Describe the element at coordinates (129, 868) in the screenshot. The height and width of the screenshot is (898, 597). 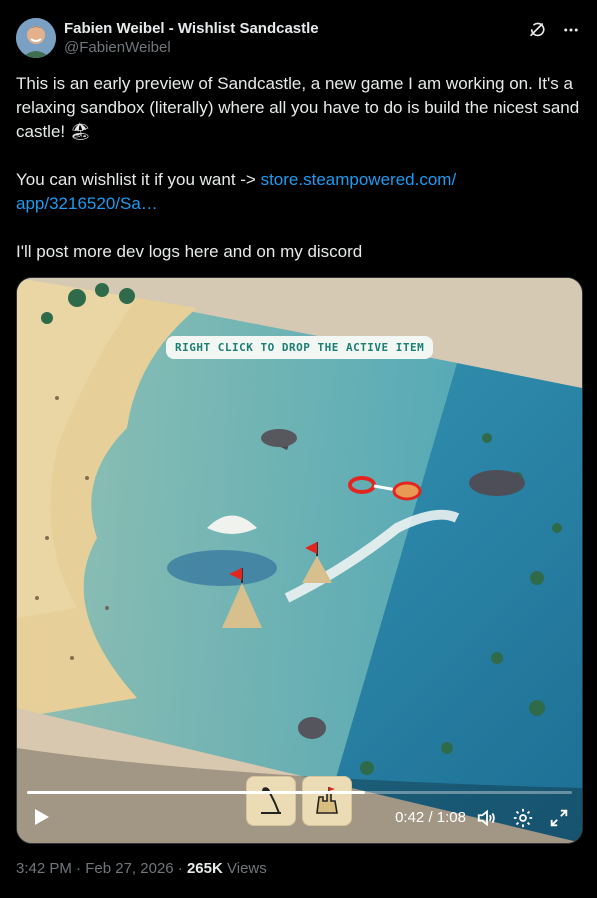
I see `tweet-date: Feb 27, 2026` at that location.